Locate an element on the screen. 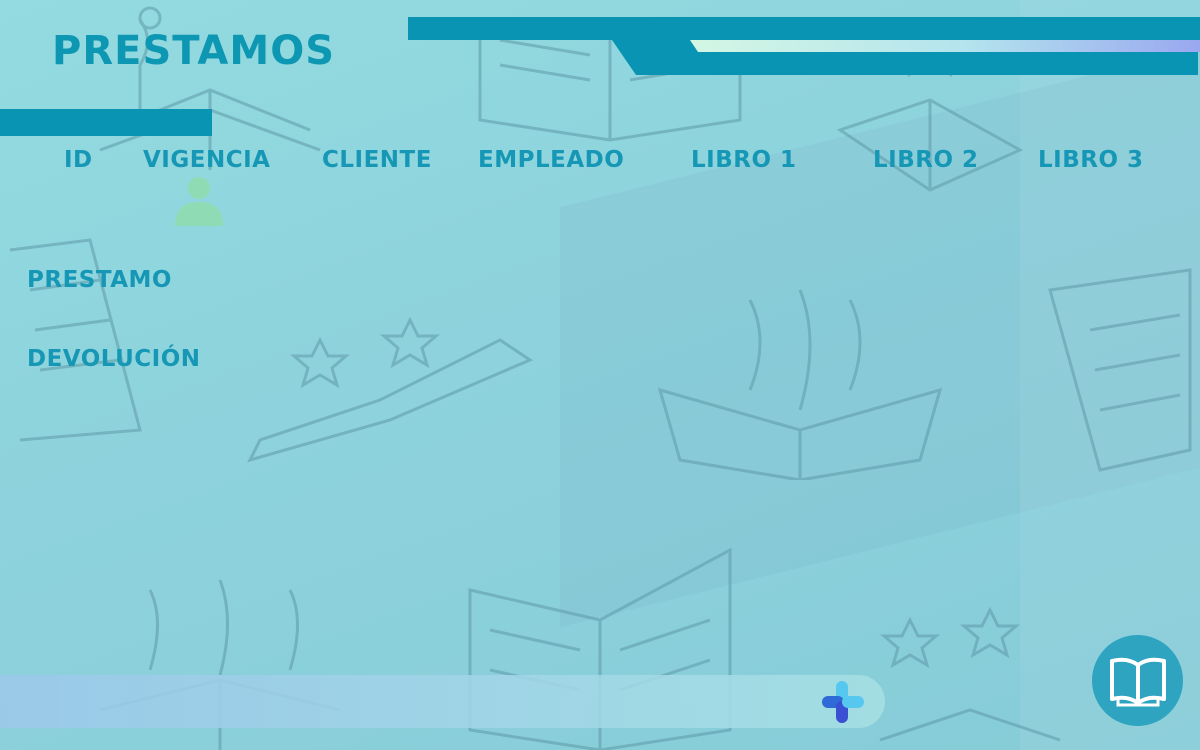  header-bar-left is located at coordinates (106, 122).